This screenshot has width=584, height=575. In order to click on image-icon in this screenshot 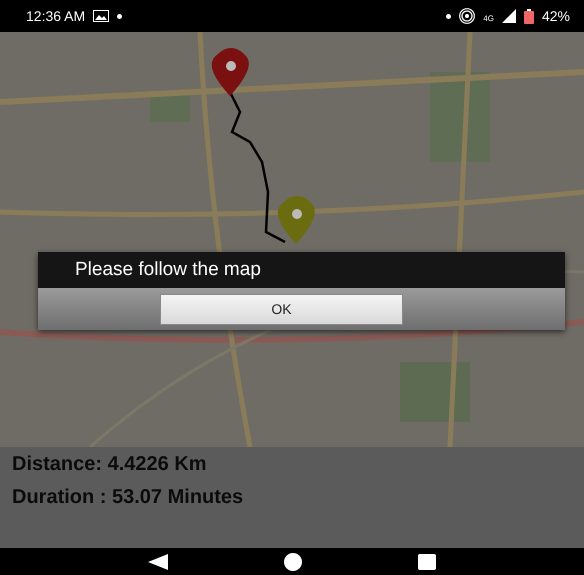, I will do `click(101, 16)`.